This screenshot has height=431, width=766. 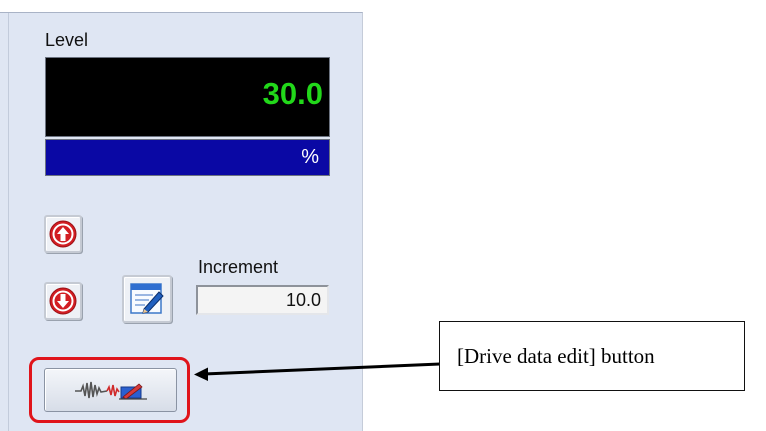 What do you see at coordinates (187, 157) in the screenshot?
I see `level-unit-bar: %` at bounding box center [187, 157].